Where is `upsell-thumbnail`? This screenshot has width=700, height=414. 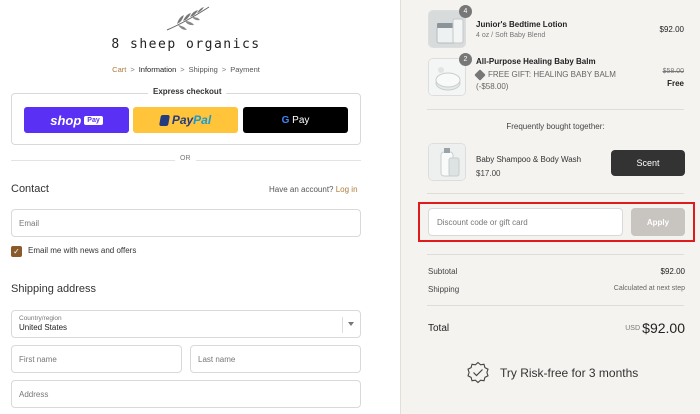
upsell-thumbnail is located at coordinates (447, 162).